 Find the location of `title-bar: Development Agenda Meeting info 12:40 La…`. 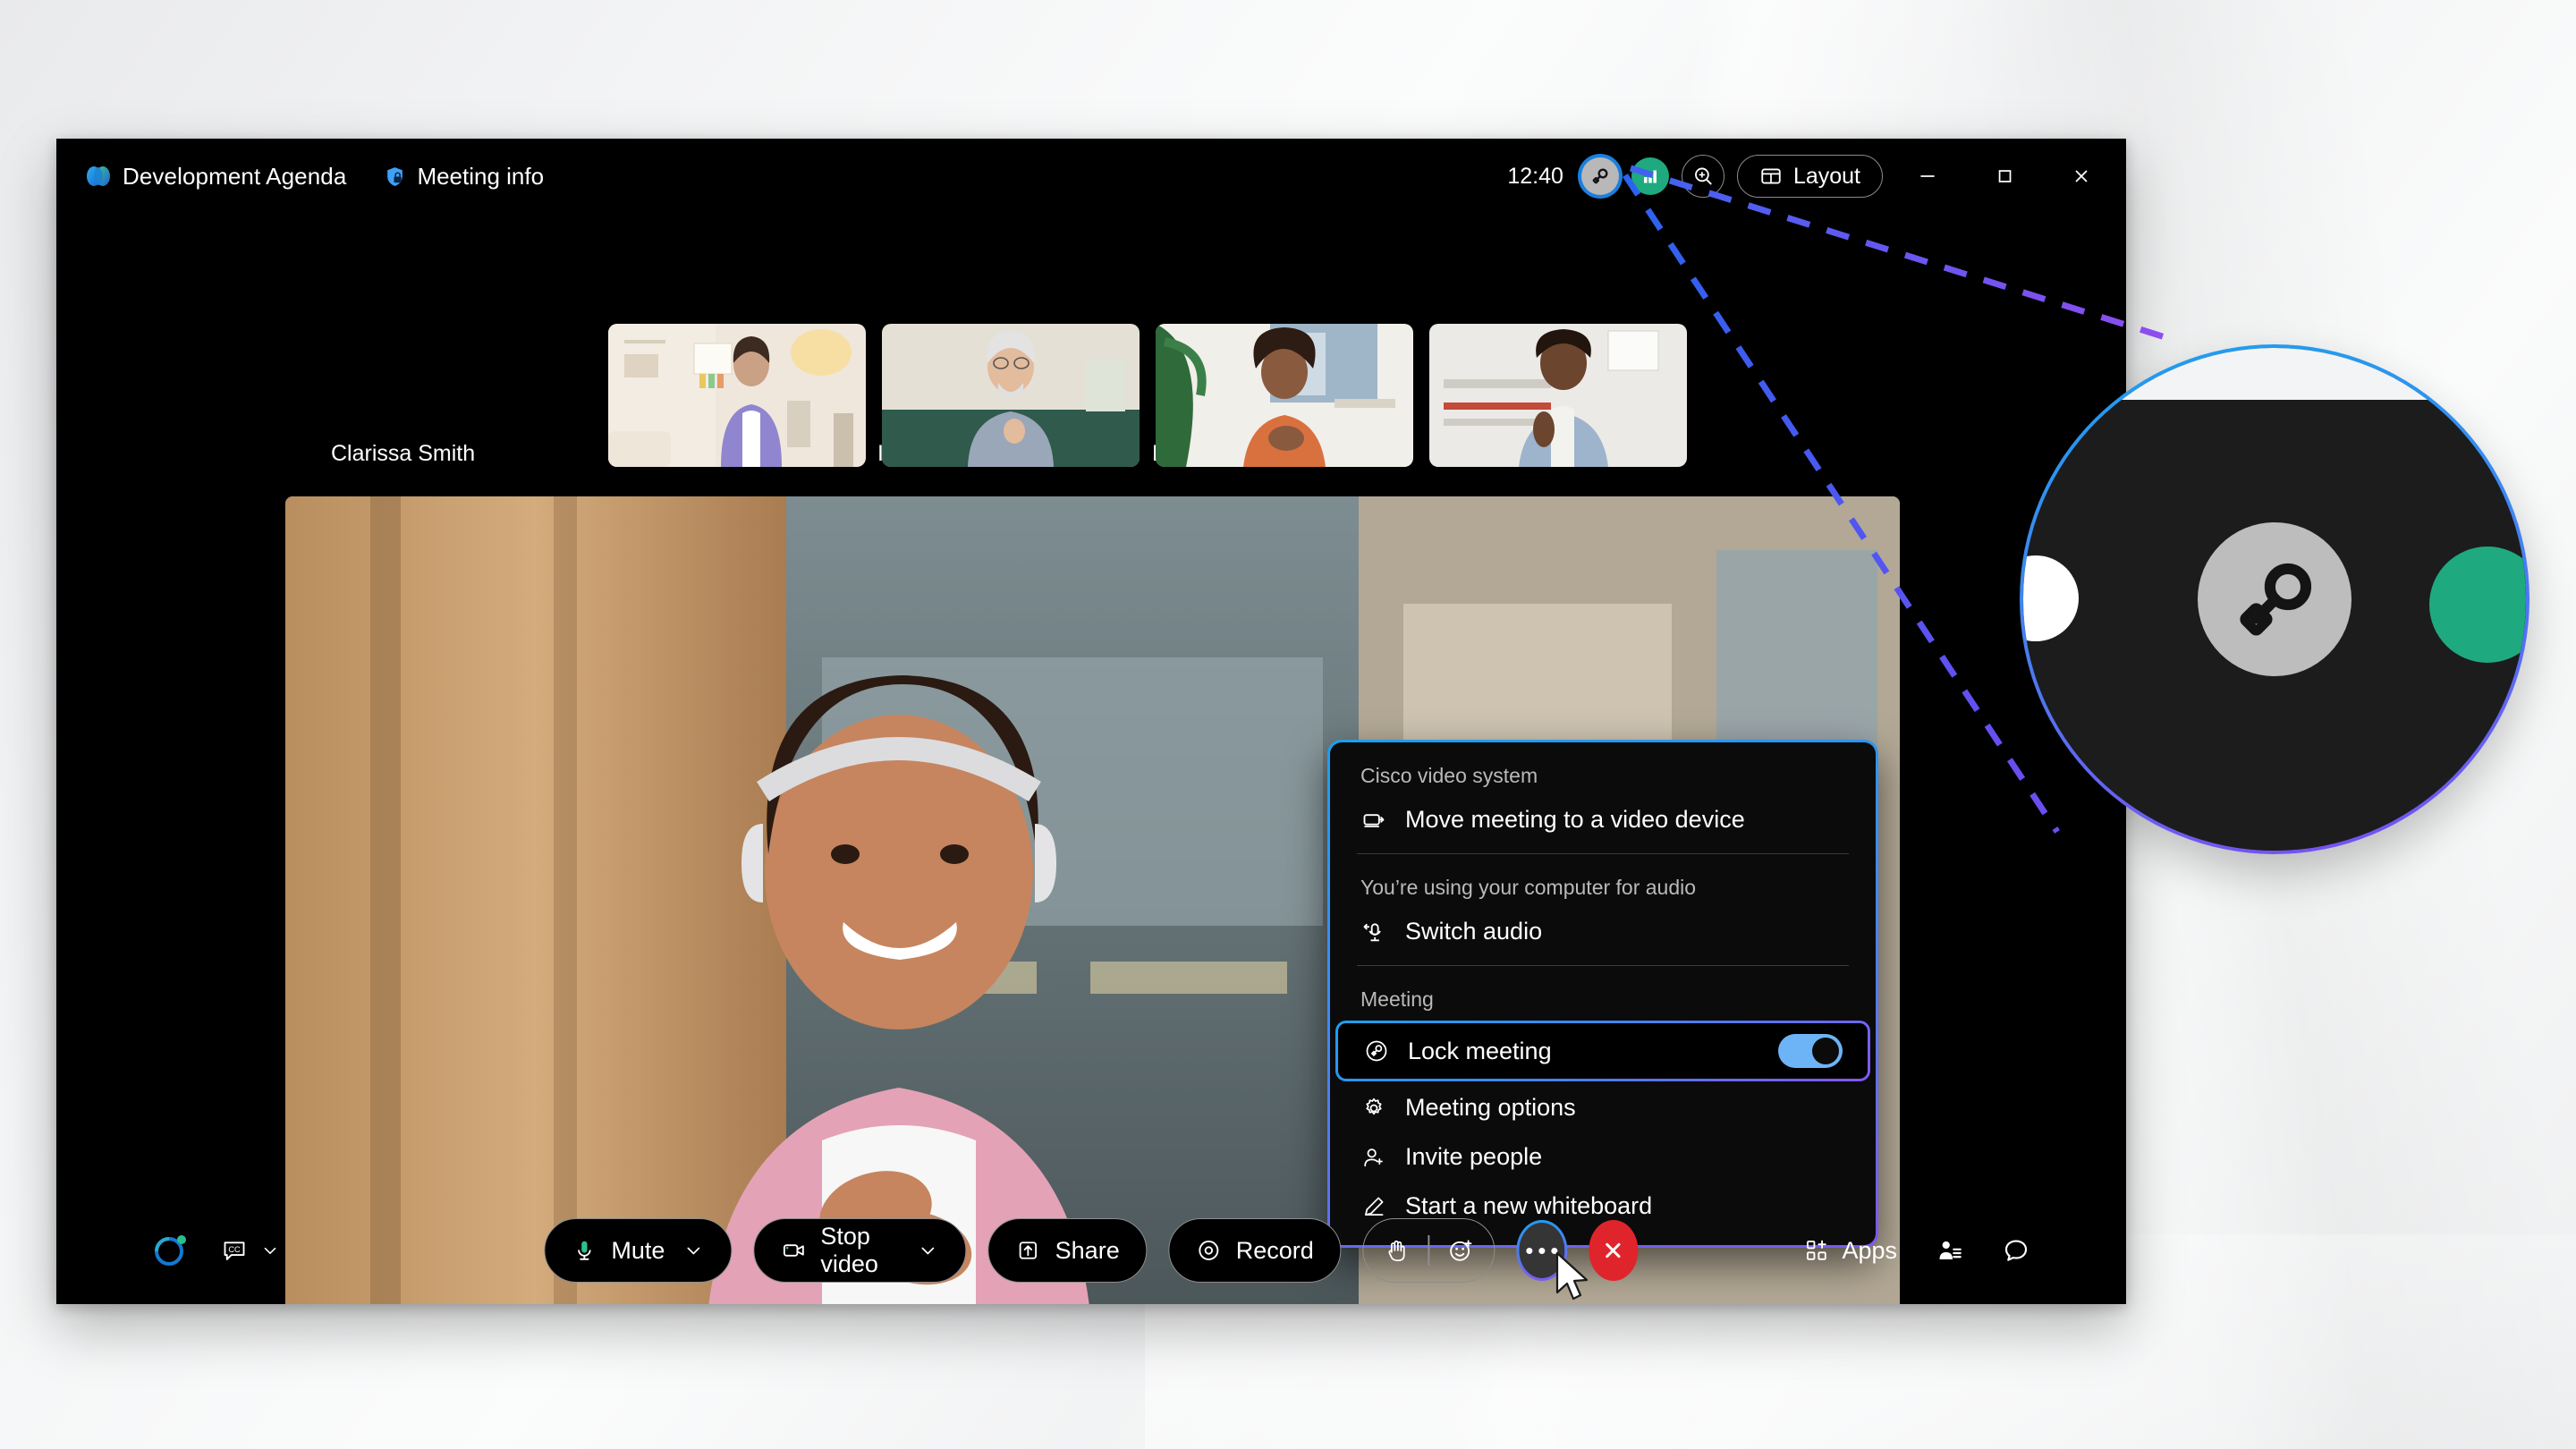

title-bar: Development Agenda Meeting info 12:40 La… is located at coordinates (1091, 176).